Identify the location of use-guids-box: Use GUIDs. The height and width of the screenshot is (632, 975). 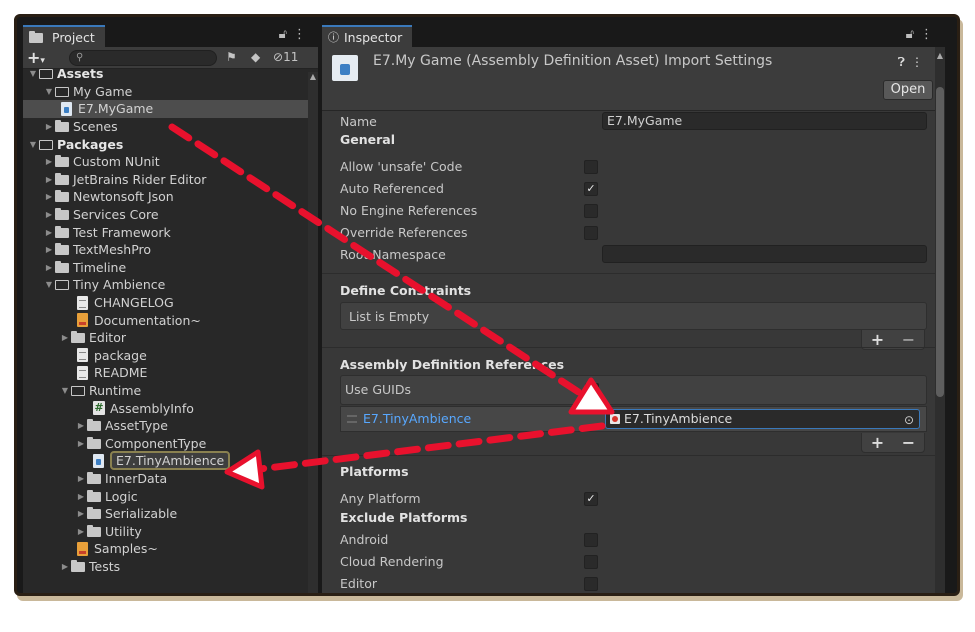
(633, 390).